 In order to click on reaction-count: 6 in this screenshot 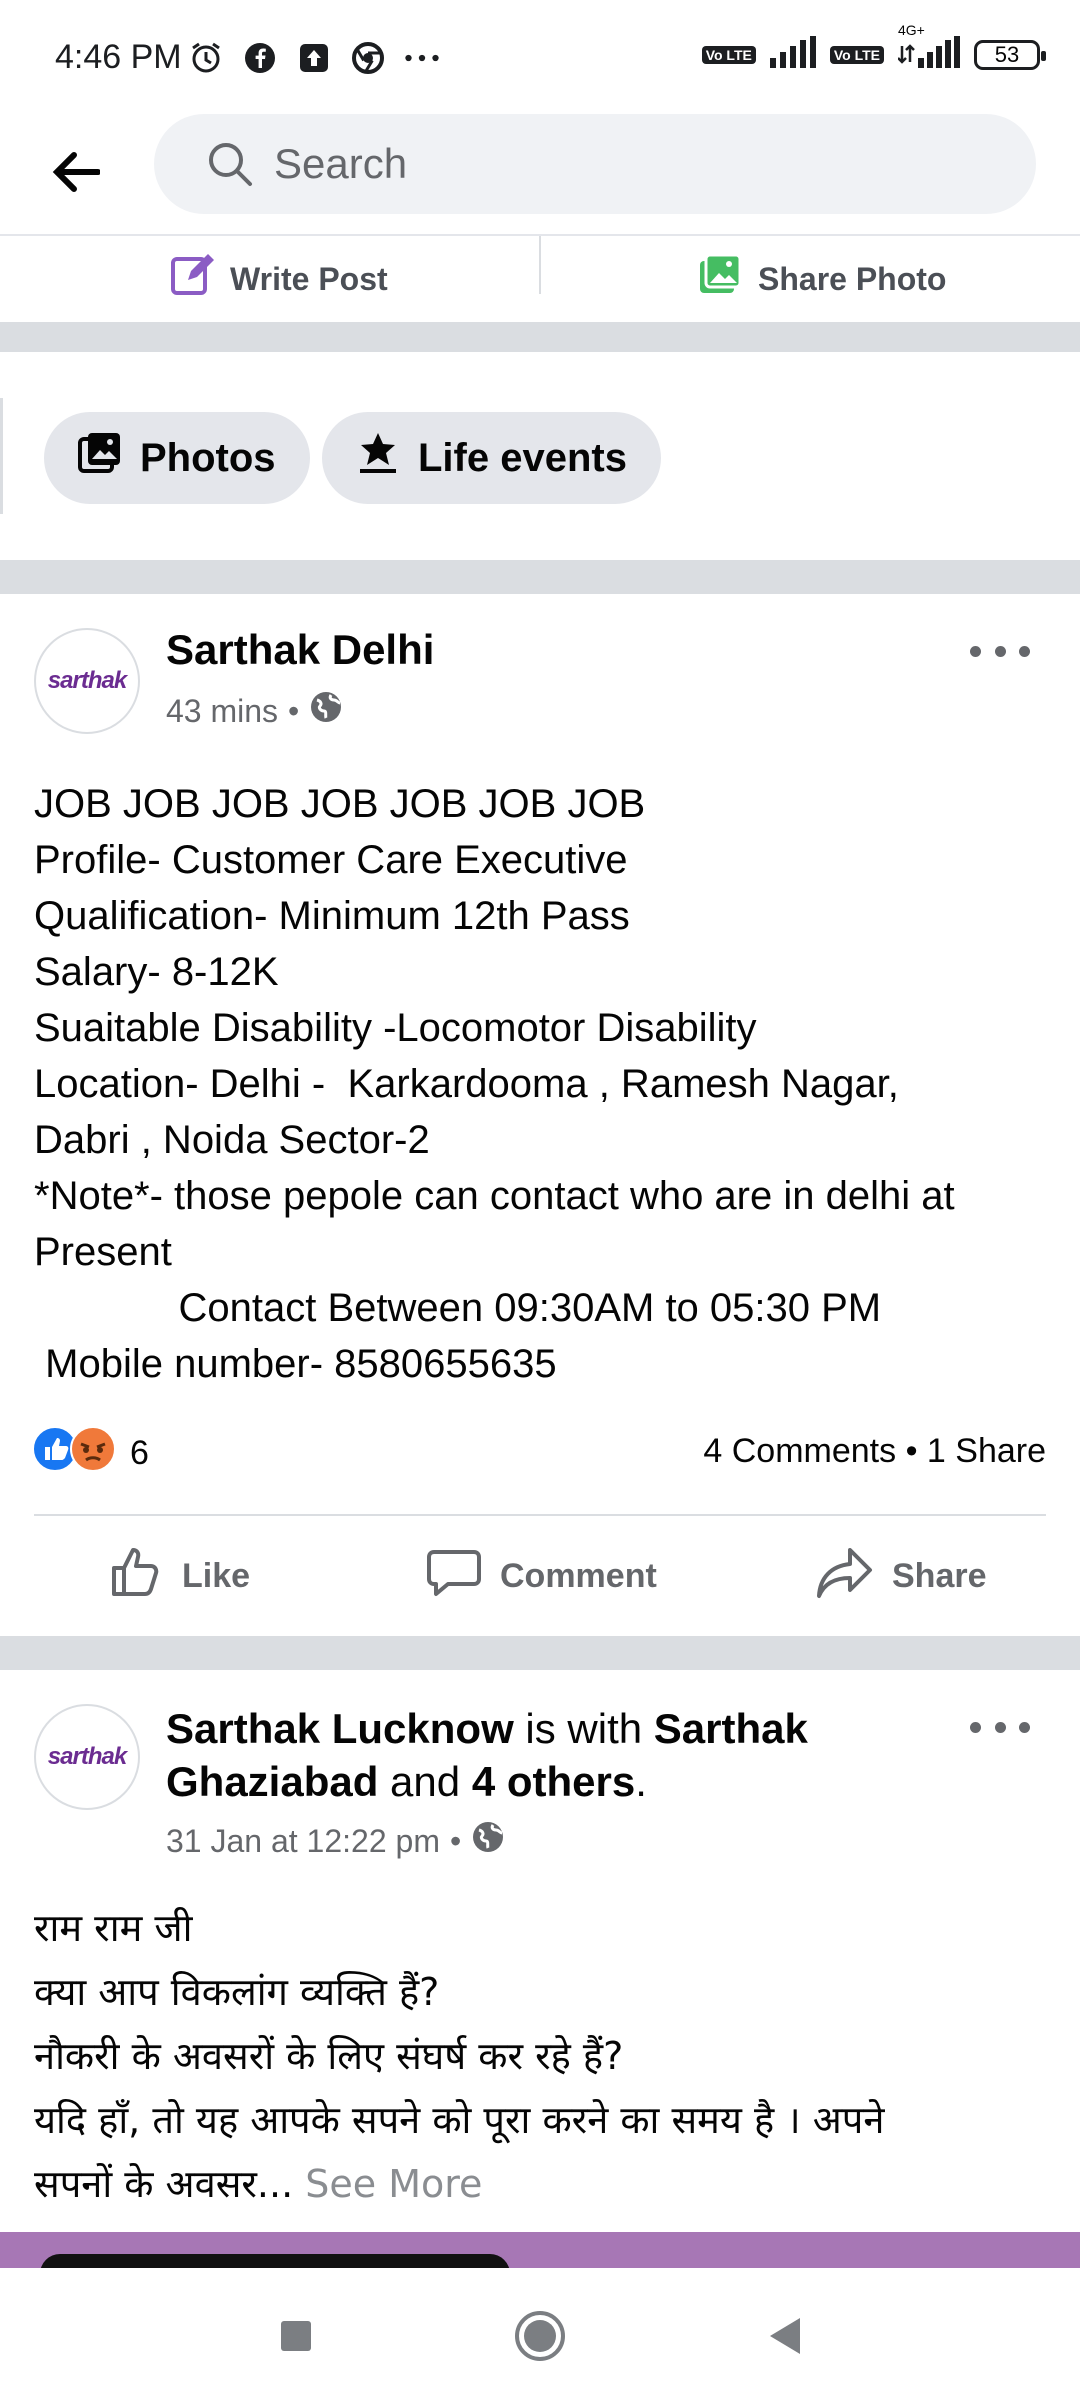, I will do `click(139, 1453)`.